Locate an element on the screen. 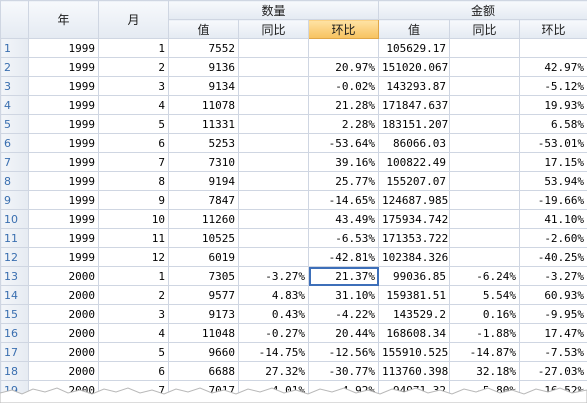 Image resolution: width=587 pixels, height=403 pixels. col-header-amt-value: 值 is located at coordinates (414, 29).